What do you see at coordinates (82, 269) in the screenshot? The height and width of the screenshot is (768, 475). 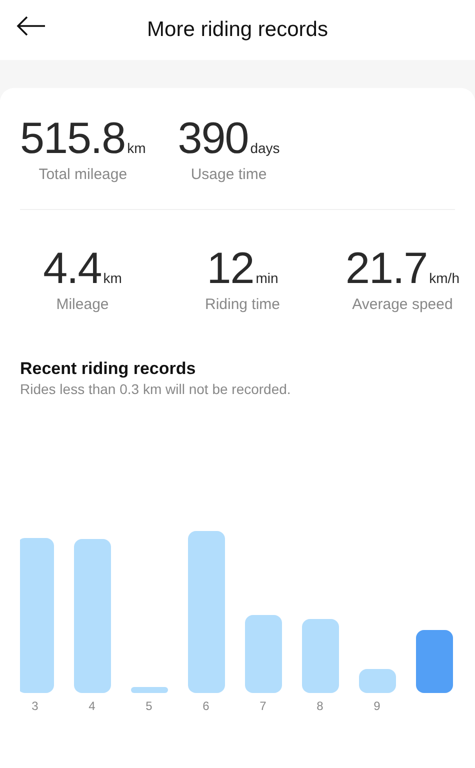 I see `stat-value: 4.4 km` at bounding box center [82, 269].